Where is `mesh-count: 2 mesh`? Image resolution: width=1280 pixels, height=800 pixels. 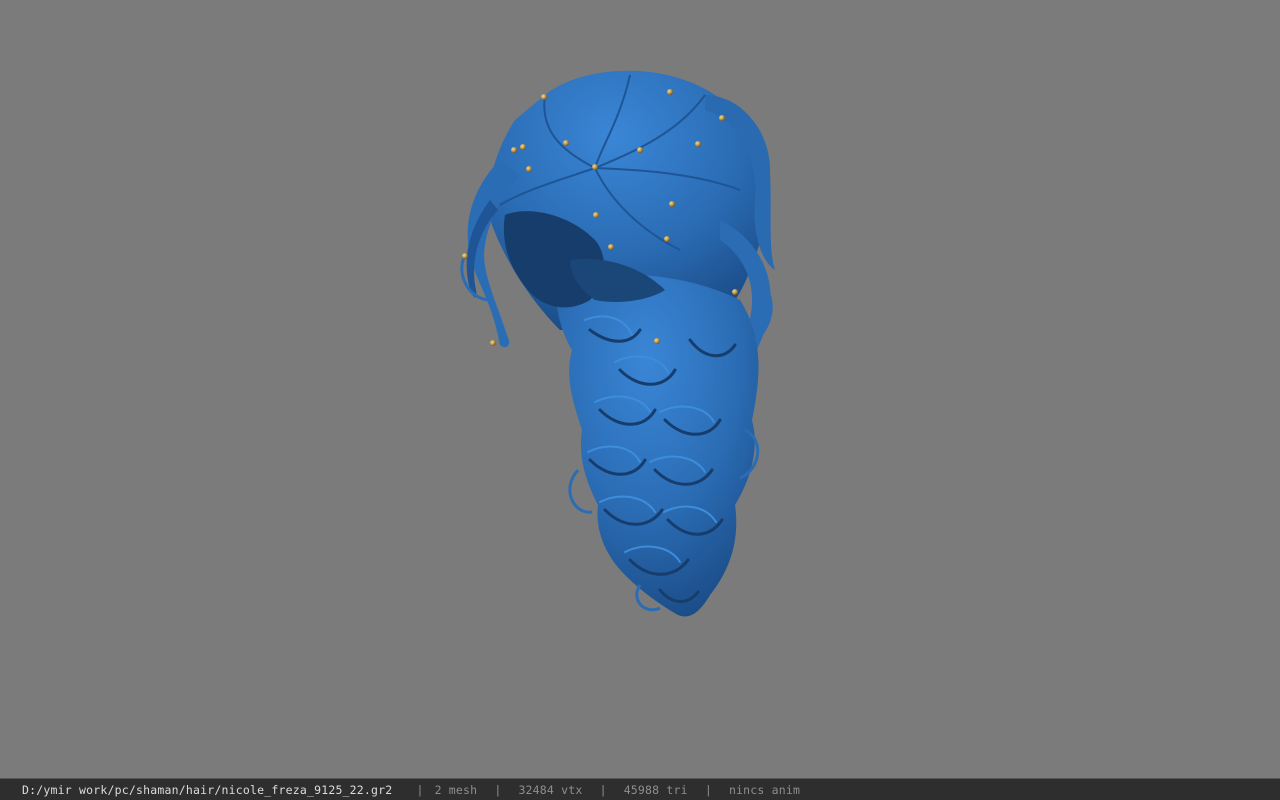 mesh-count: 2 mesh is located at coordinates (456, 789).